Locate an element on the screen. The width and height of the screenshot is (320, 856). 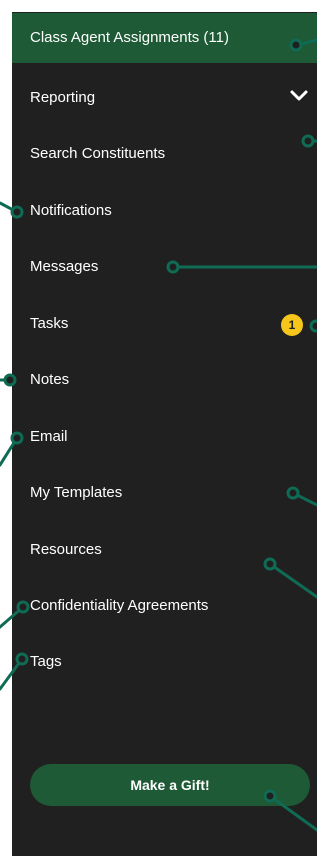
sidebar-item-search-constituents: Search Constituents is located at coordinates (97, 154).